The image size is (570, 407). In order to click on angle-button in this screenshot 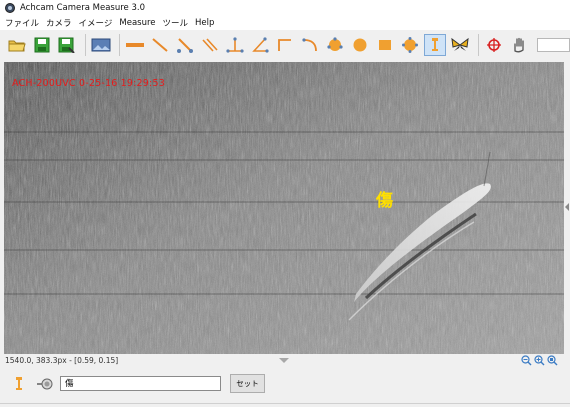, I will do `click(260, 45)`.